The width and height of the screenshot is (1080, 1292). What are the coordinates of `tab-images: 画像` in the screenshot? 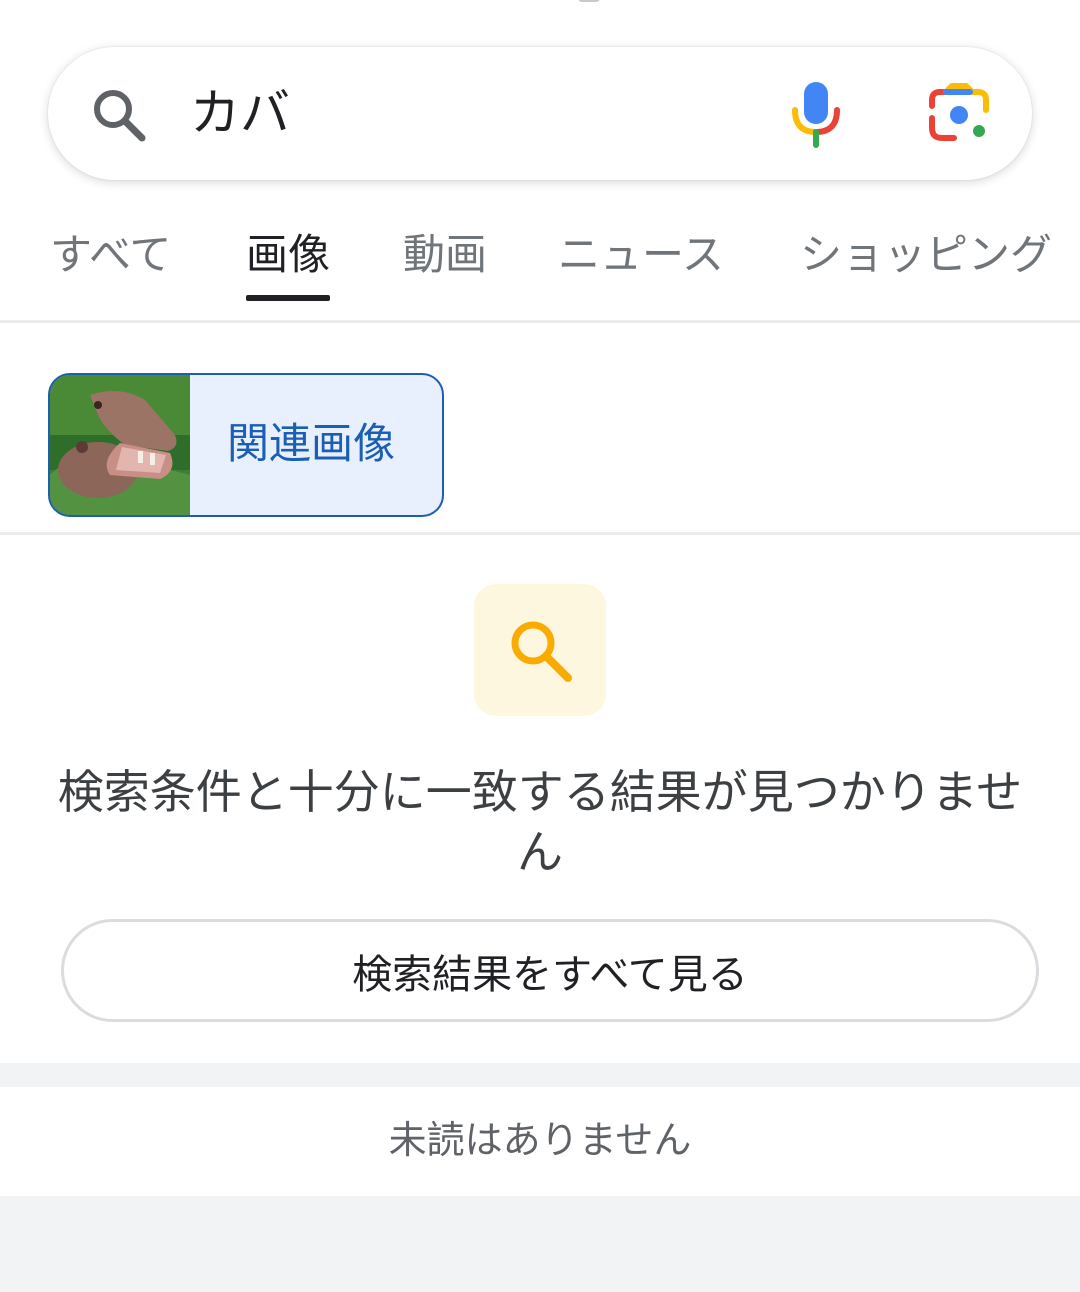 It's located at (288, 255).